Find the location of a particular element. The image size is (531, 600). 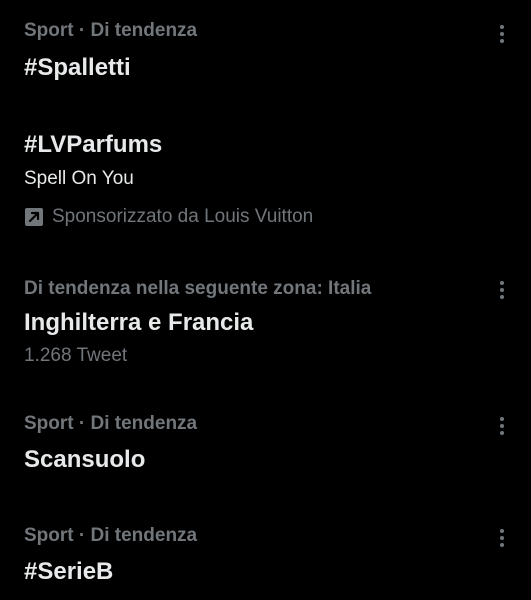

promoted-text: Sponsorizzato da Louis Vuitton is located at coordinates (183, 216).